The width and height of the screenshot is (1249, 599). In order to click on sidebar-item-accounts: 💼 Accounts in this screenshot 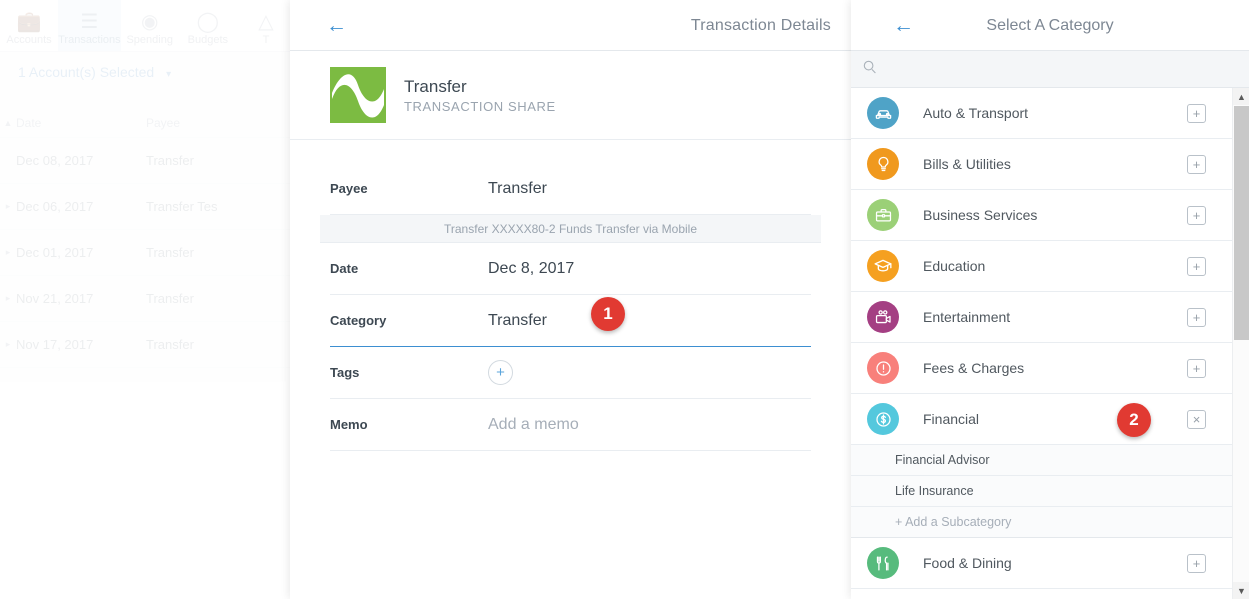, I will do `click(29, 25)`.